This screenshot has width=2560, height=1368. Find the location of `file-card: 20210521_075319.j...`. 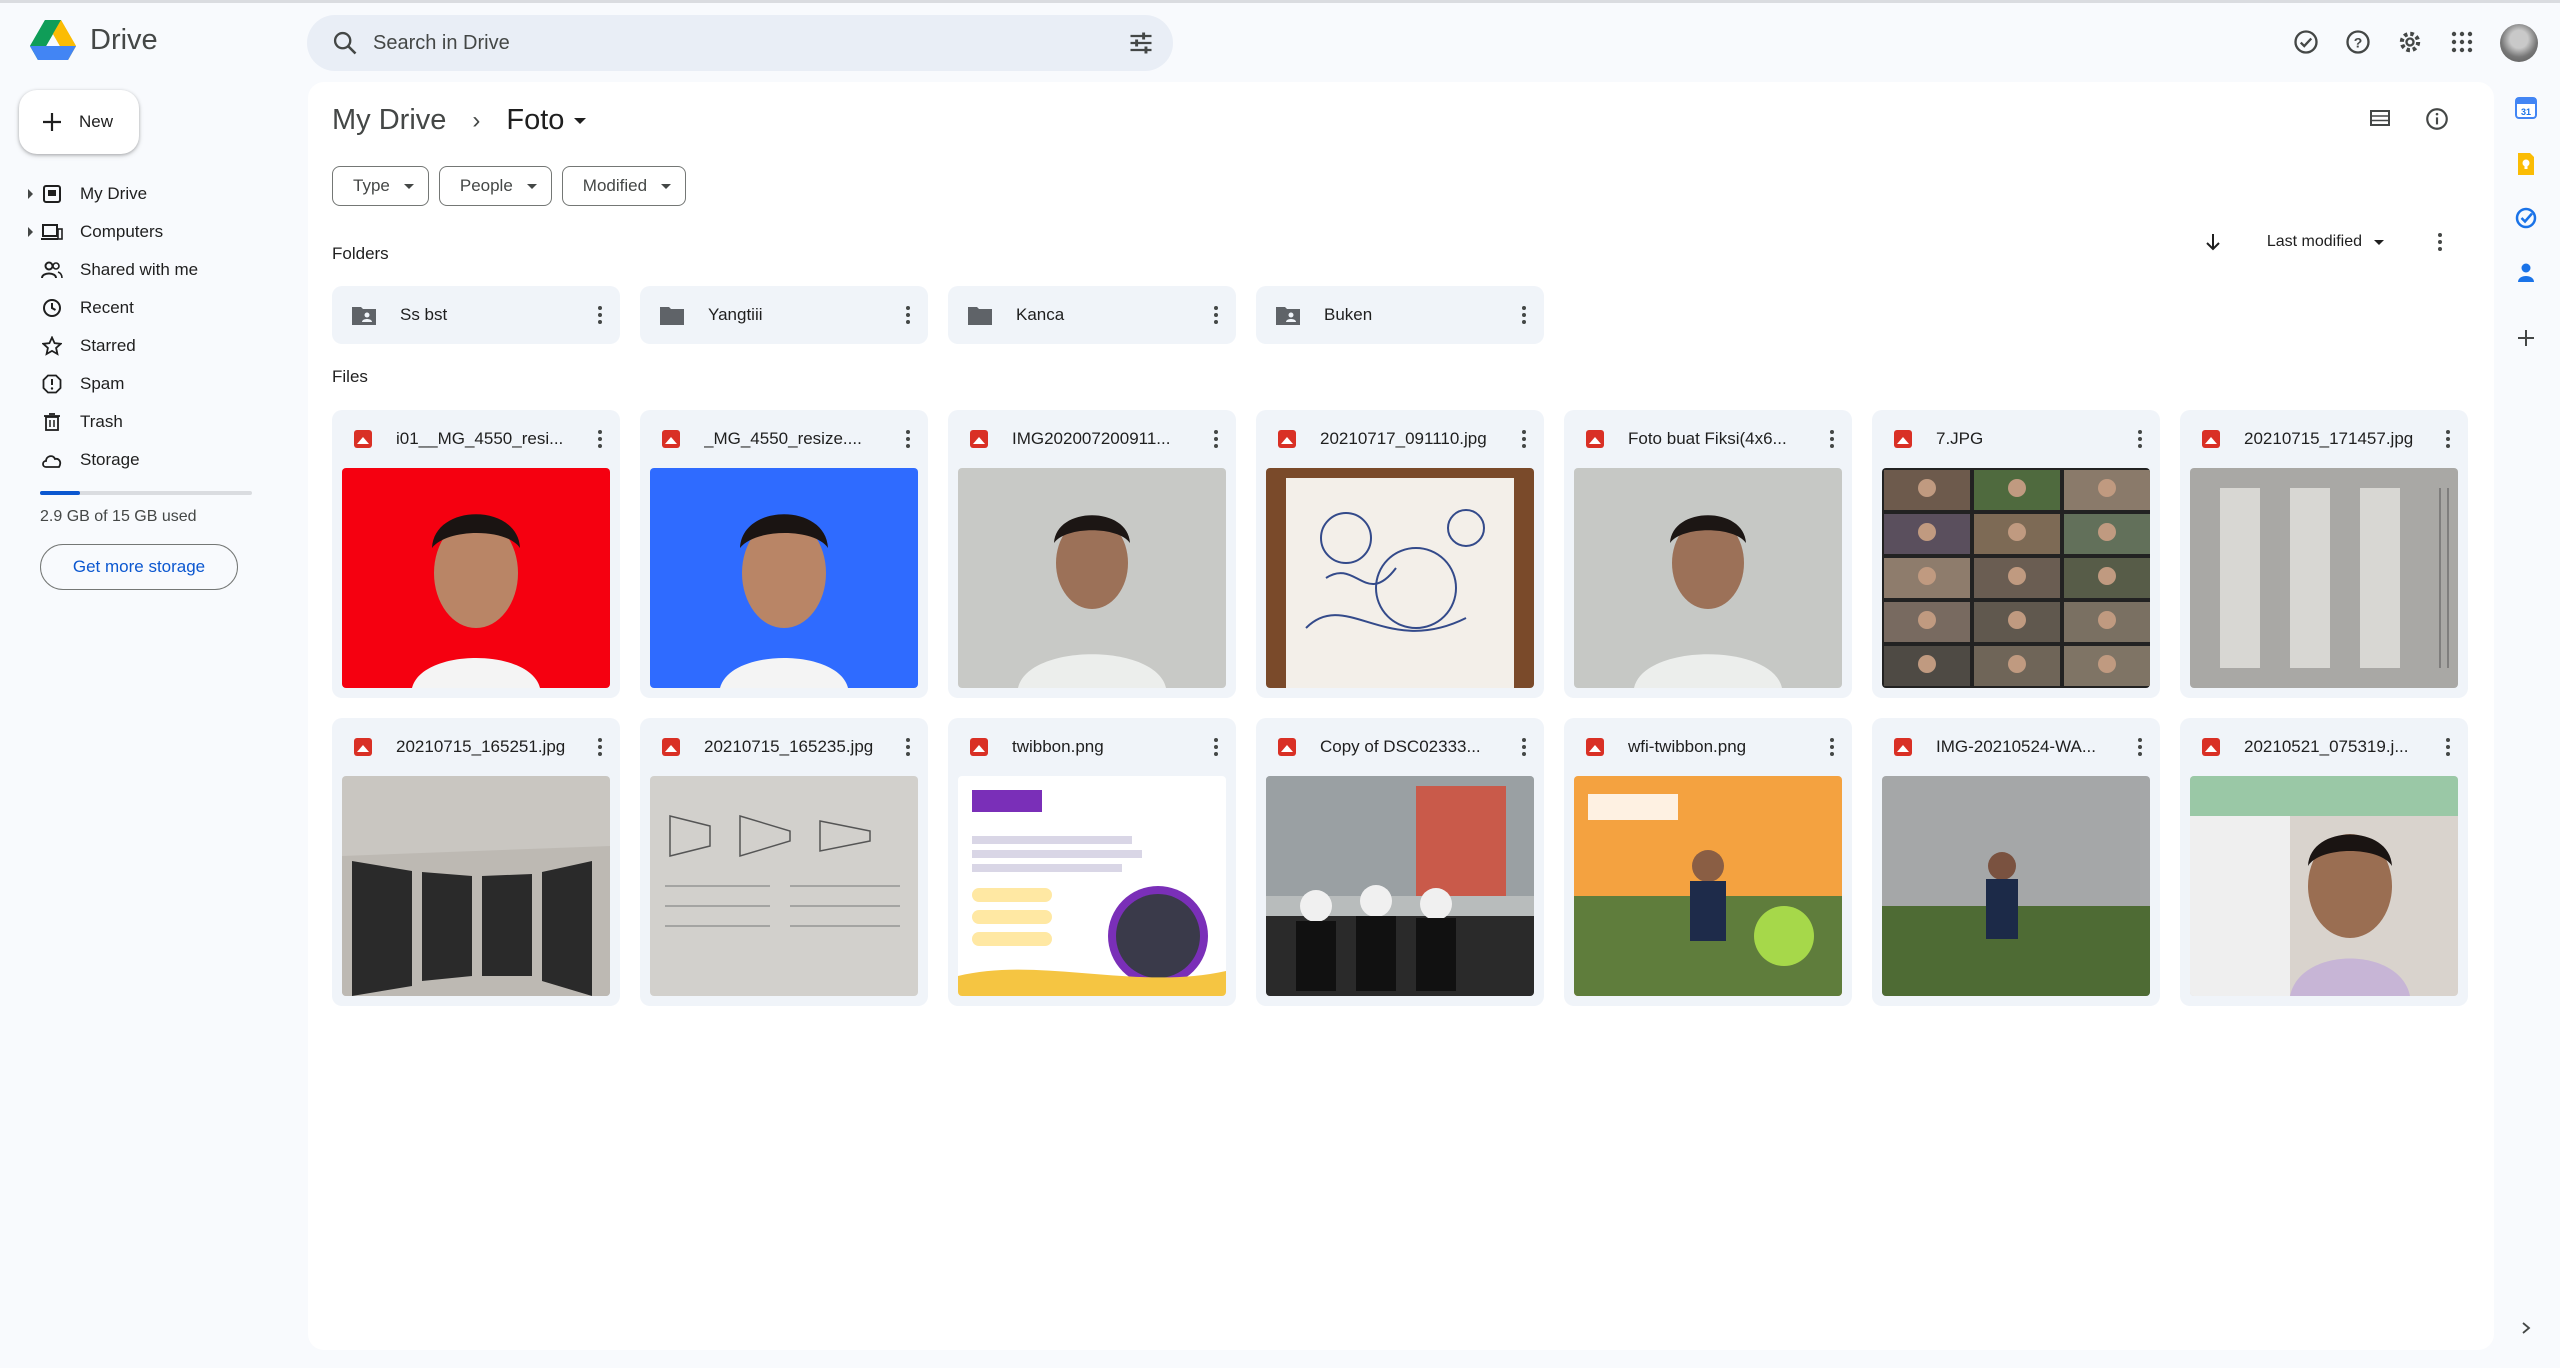

file-card: 20210521_075319.j... is located at coordinates (2324, 862).